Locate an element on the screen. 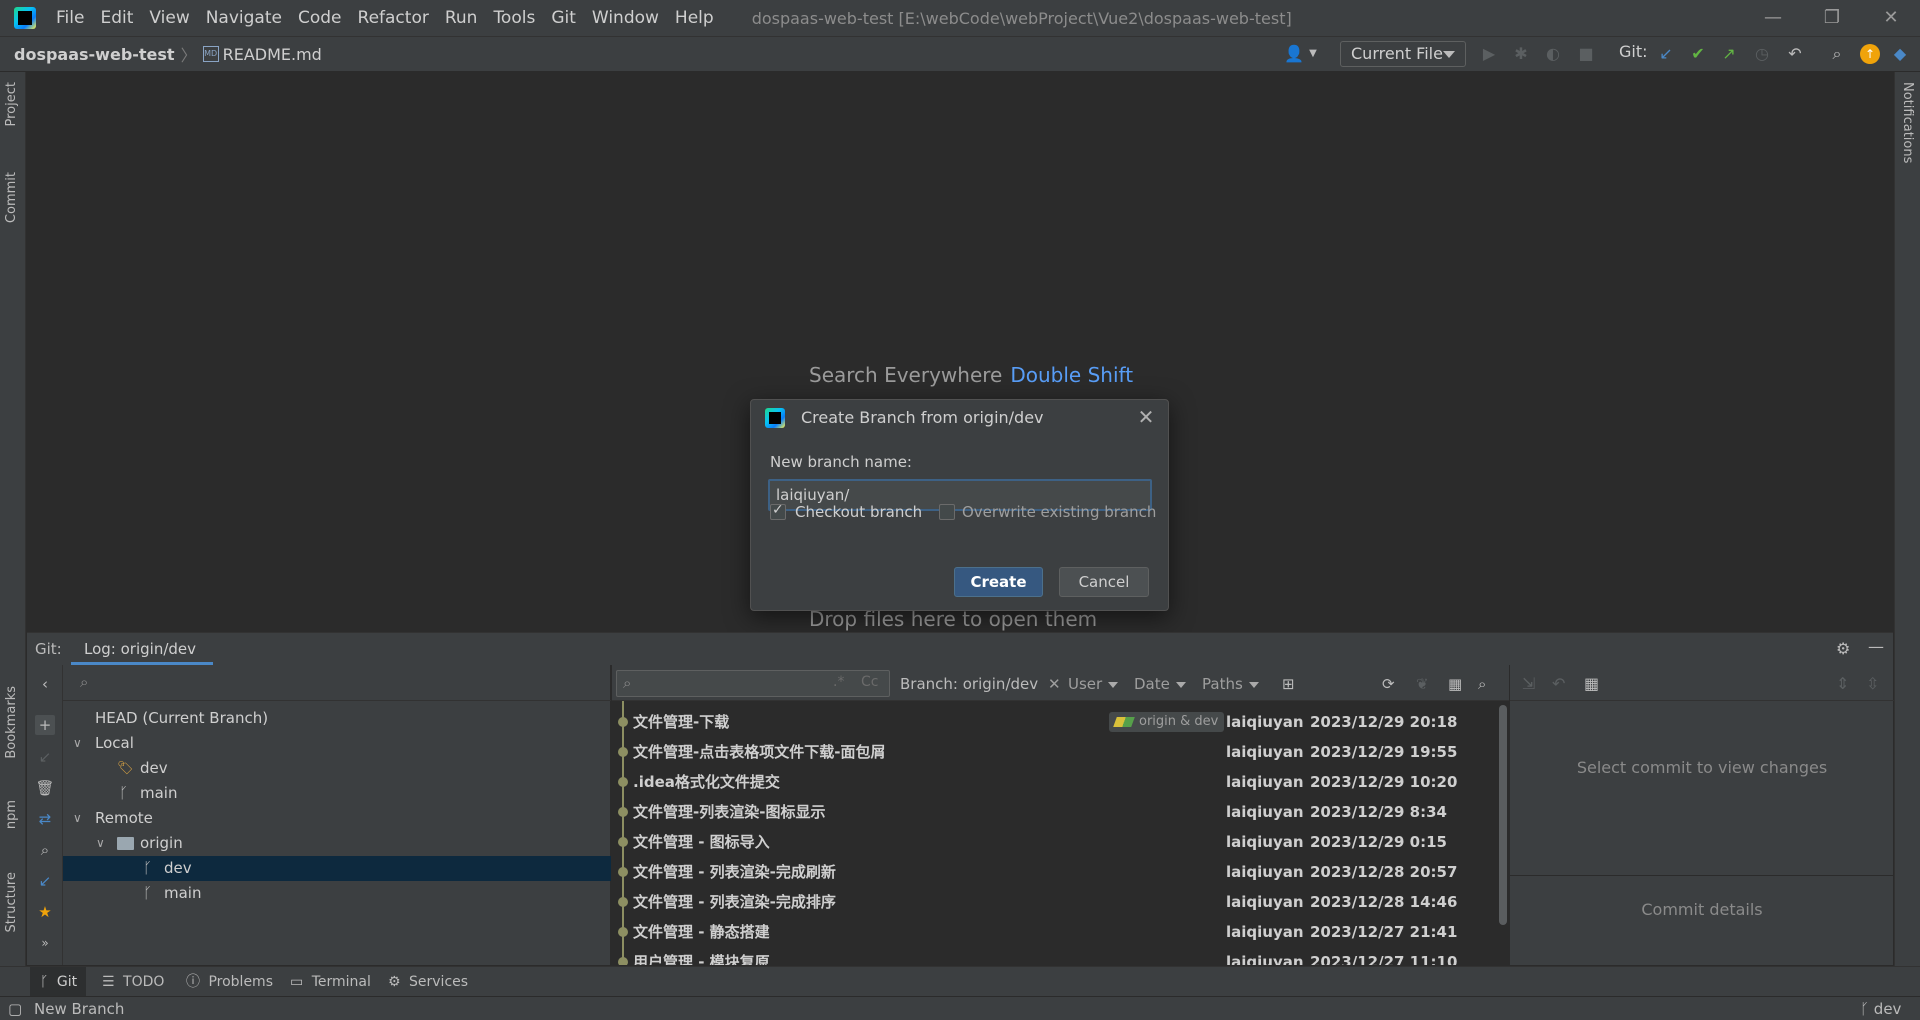  collapse-all-icon: ⇳ is located at coordinates (1872, 683).